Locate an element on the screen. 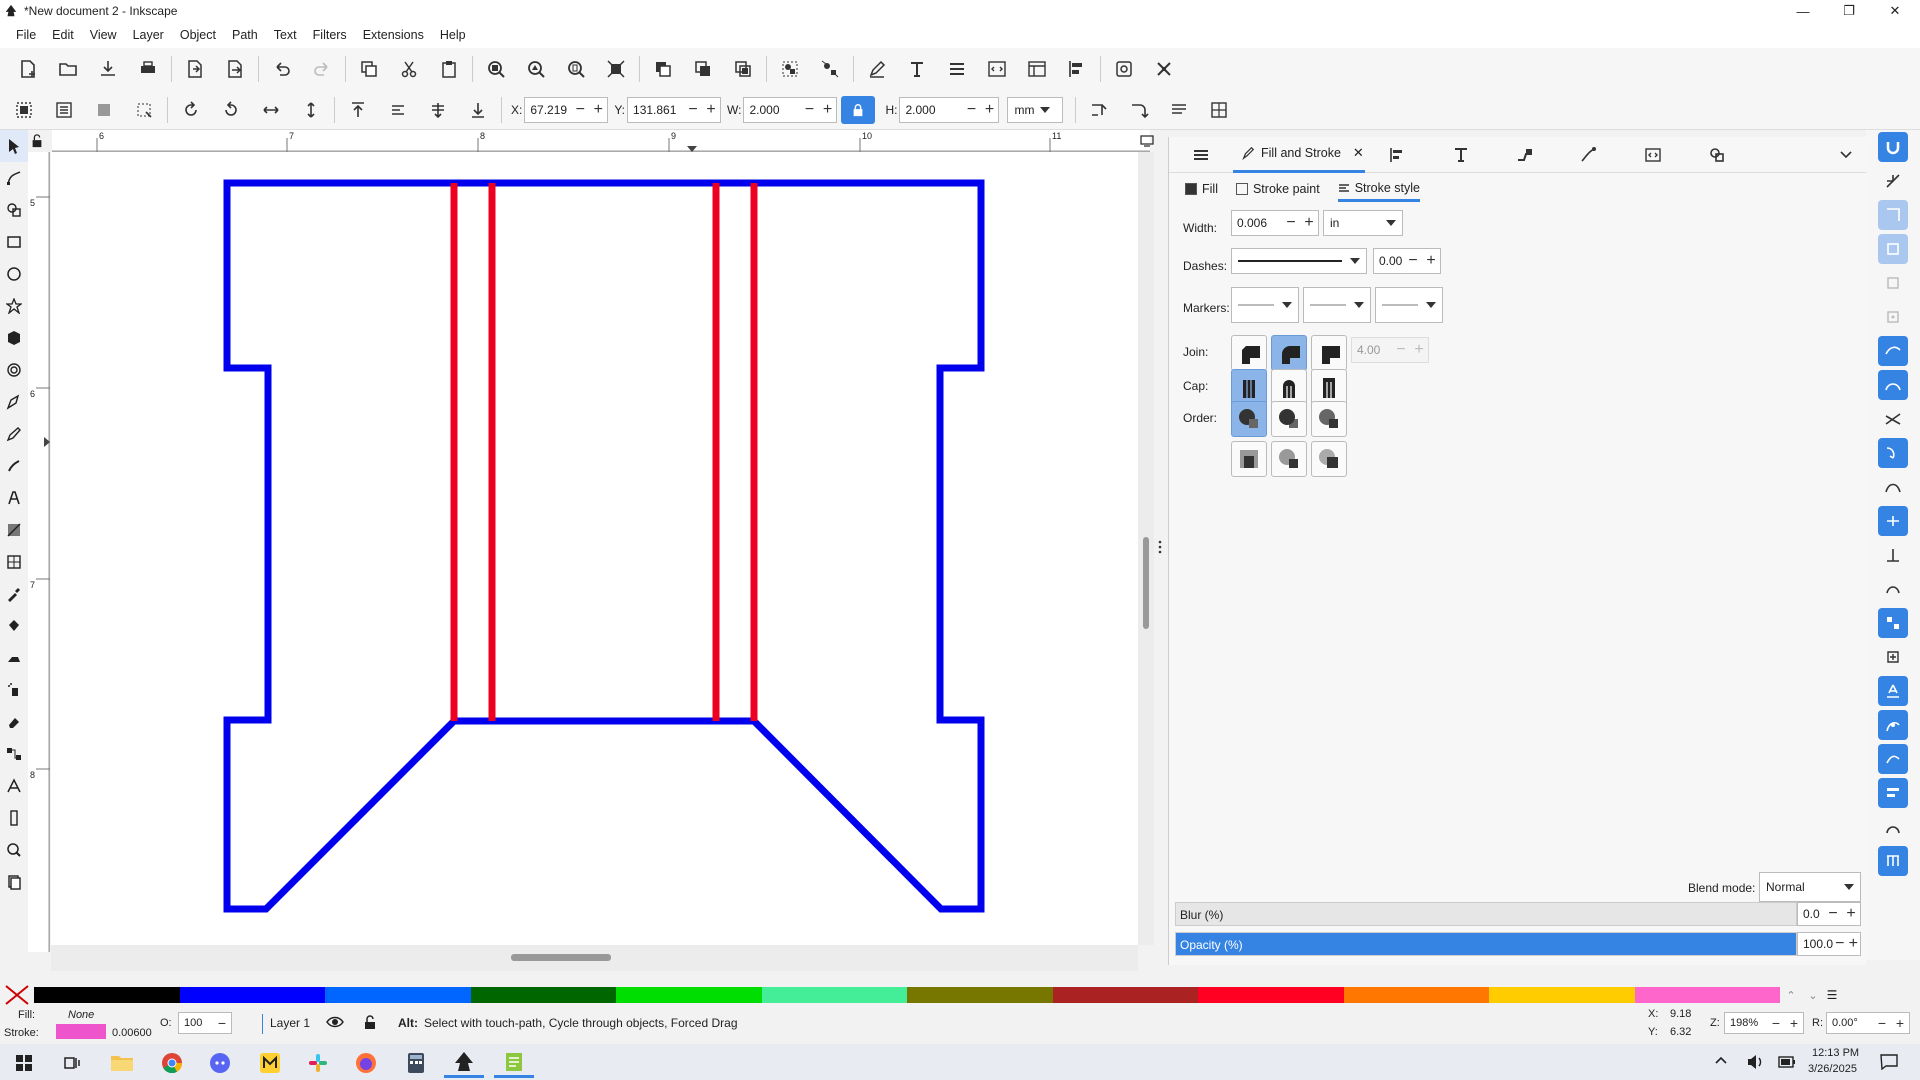 The height and width of the screenshot is (1080, 1920). calligraphy-tool is located at coordinates (14, 466).